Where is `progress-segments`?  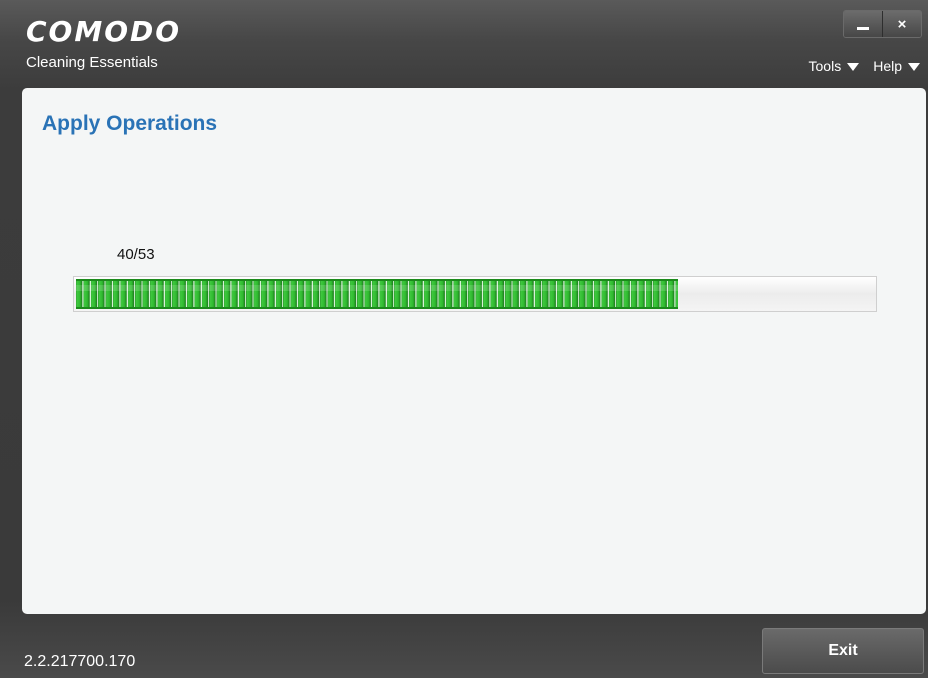
progress-segments is located at coordinates (377, 294).